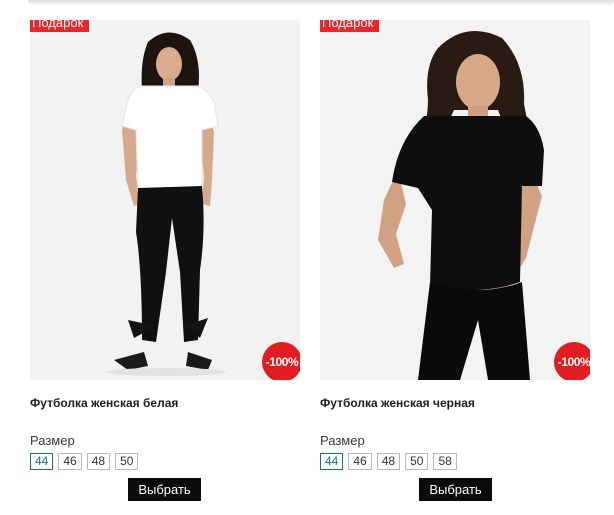  I want to click on size-options: 44 46 48 50 58, so click(388, 461).